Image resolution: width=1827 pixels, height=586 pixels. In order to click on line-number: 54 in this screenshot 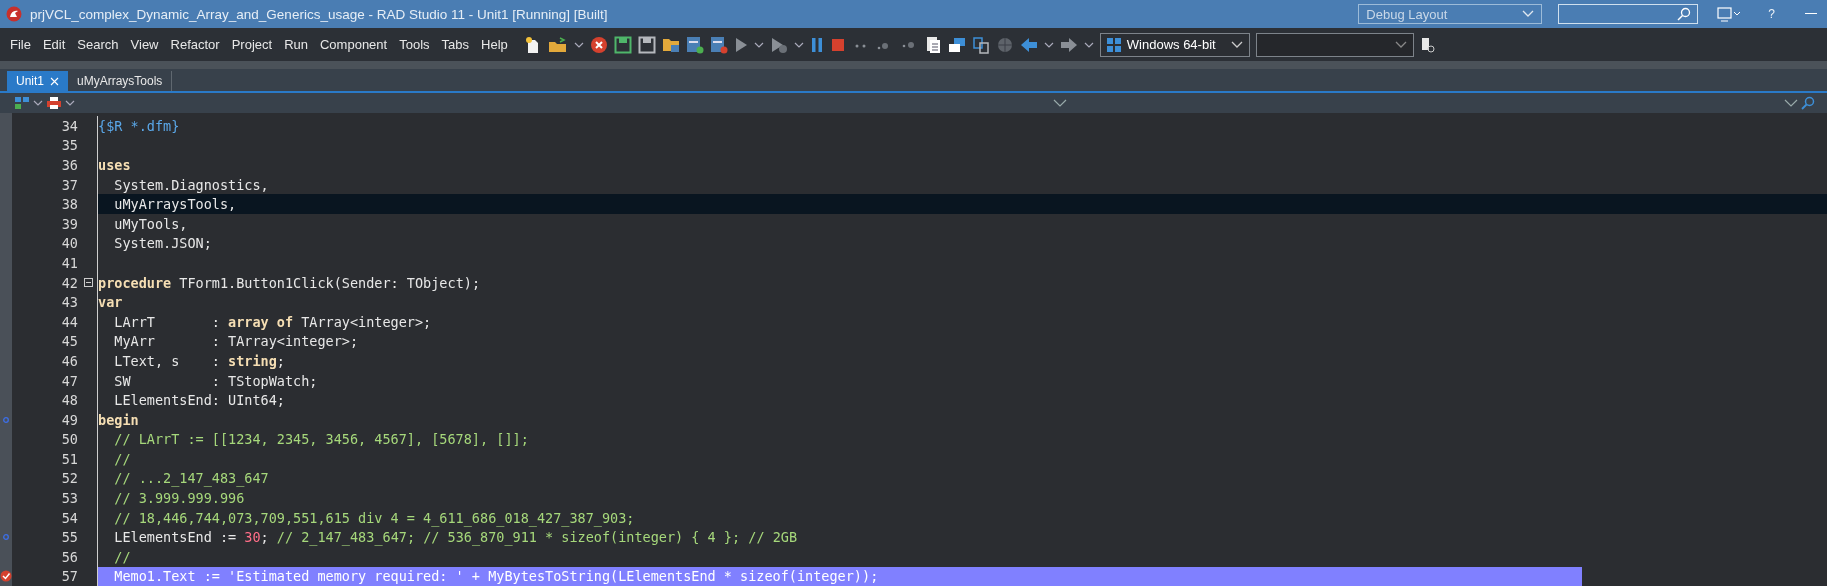, I will do `click(69, 517)`.